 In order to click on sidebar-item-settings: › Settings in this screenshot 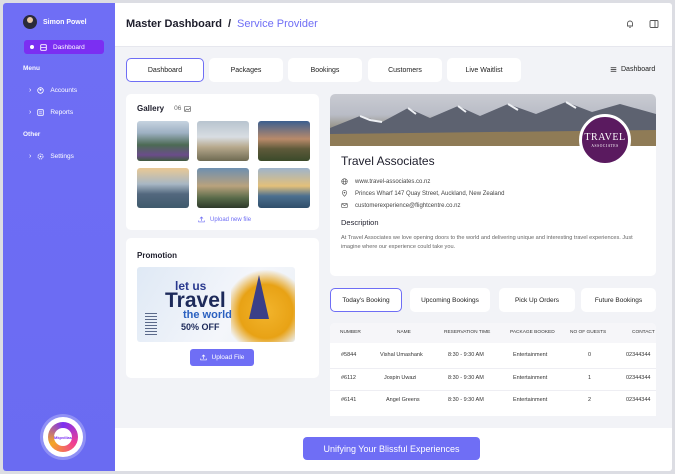, I will do `click(51, 156)`.